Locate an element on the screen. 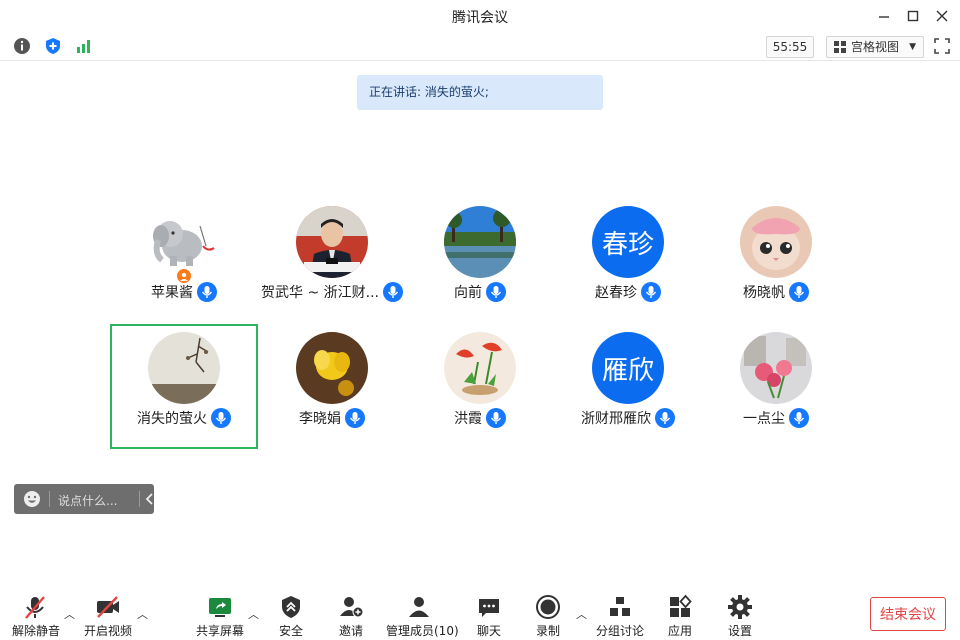  close-icon is located at coordinates (942, 16).